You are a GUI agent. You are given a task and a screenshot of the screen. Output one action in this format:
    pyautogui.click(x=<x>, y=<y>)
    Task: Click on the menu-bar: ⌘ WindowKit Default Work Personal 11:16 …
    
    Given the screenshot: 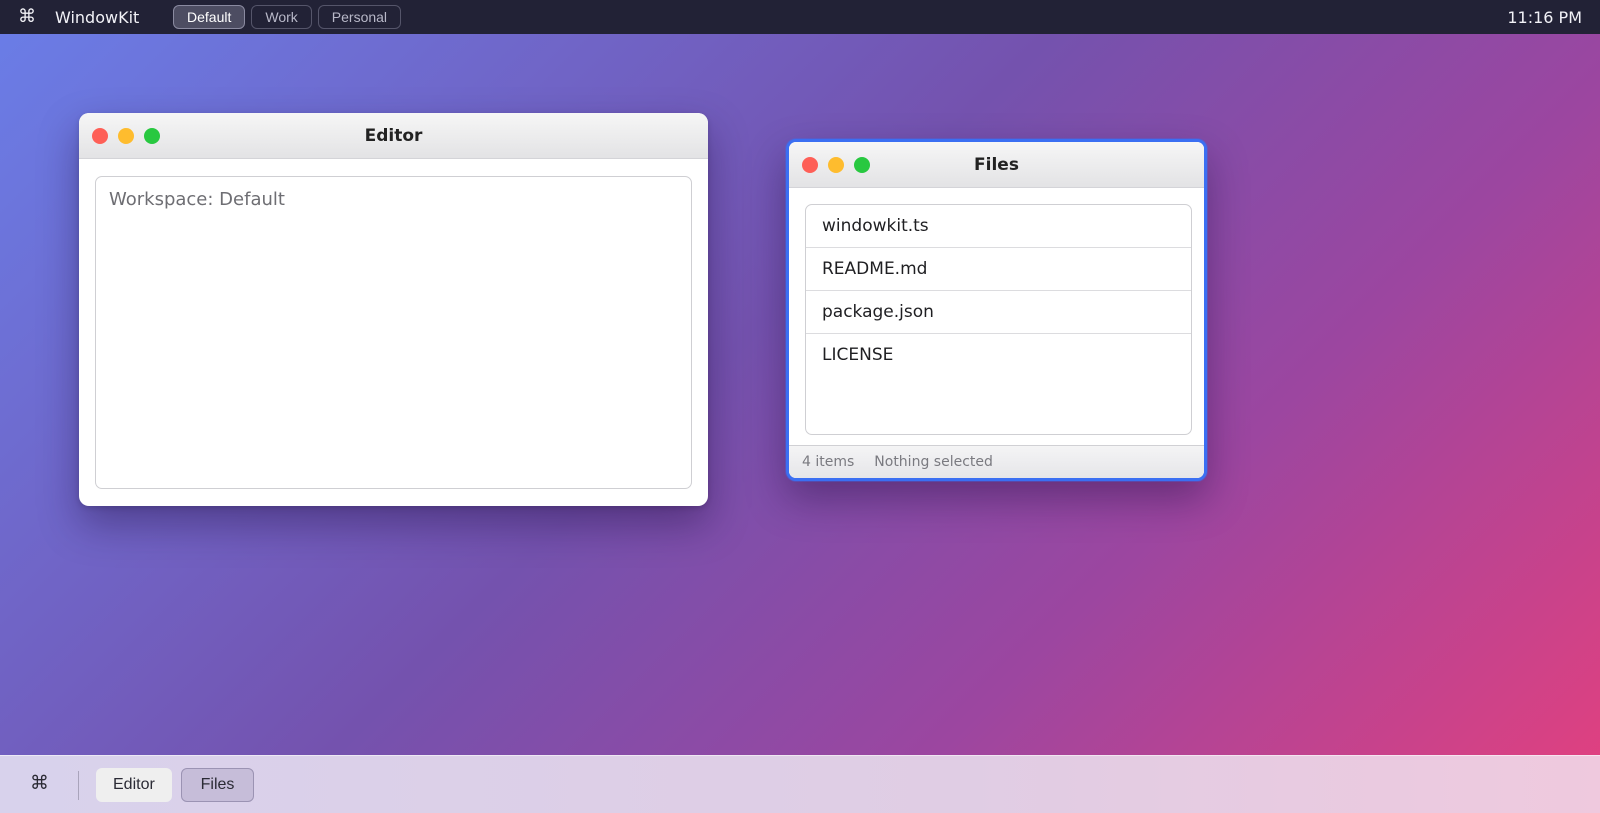 What is the action you would take?
    pyautogui.click(x=800, y=17)
    